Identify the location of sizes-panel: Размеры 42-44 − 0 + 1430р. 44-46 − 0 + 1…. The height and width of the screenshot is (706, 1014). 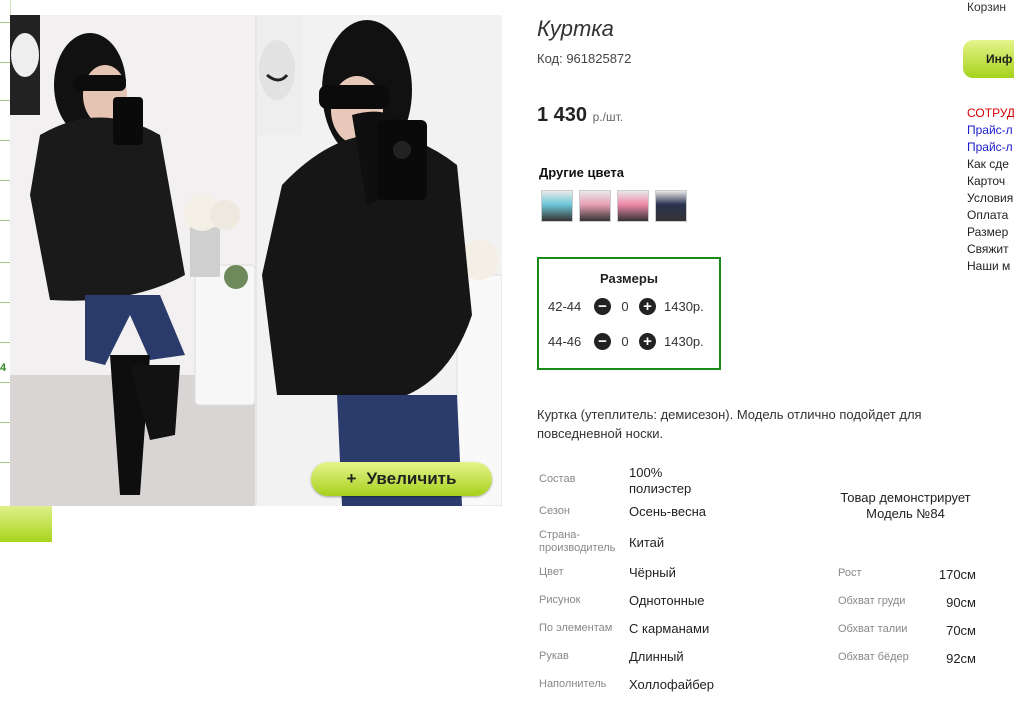
(629, 313).